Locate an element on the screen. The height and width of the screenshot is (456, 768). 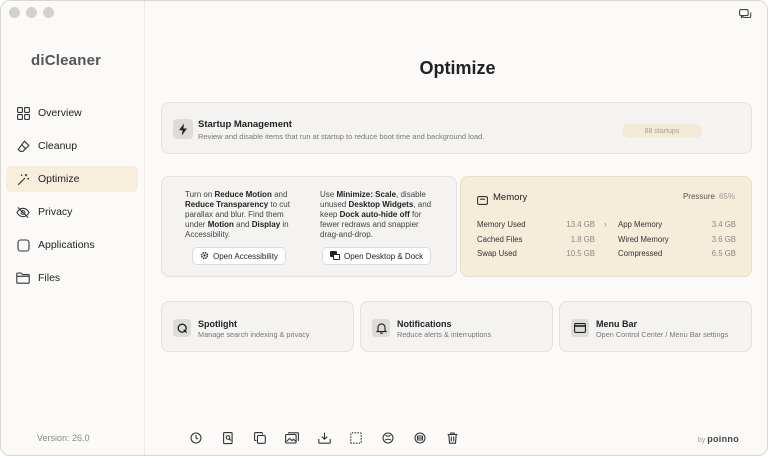
card-title: Menu Bar is located at coordinates (617, 324).